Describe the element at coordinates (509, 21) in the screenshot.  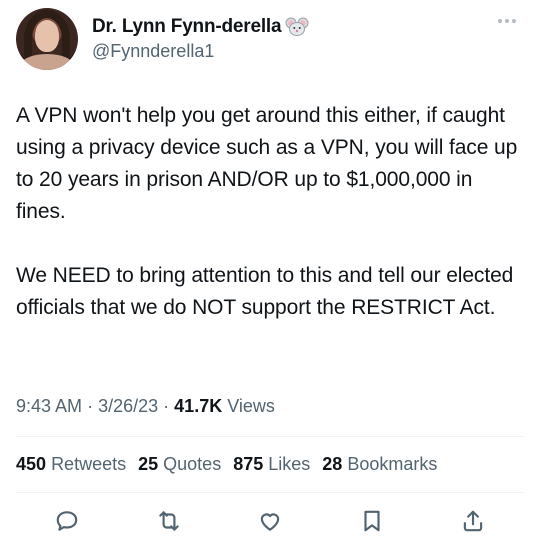
I see `more-options-icon` at that location.